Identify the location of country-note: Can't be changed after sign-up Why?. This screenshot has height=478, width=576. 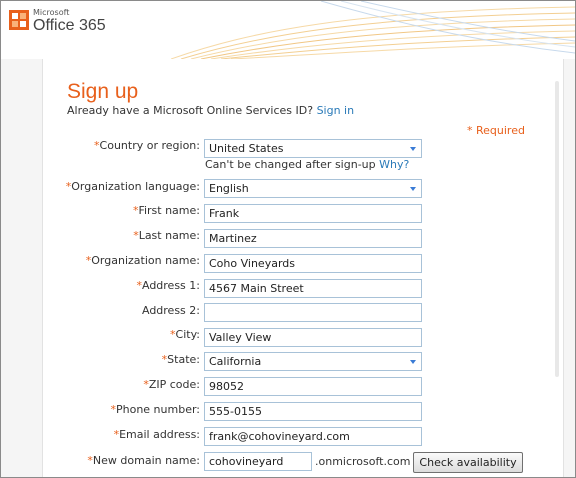
(307, 164).